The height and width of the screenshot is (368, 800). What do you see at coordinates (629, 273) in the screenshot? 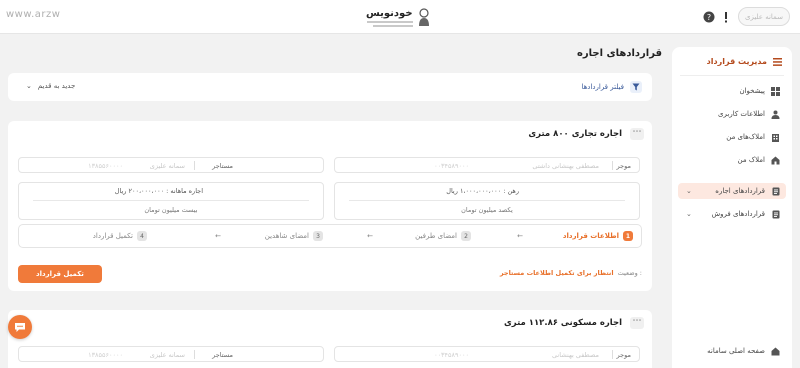
I see `status-label: وضعیت :` at bounding box center [629, 273].